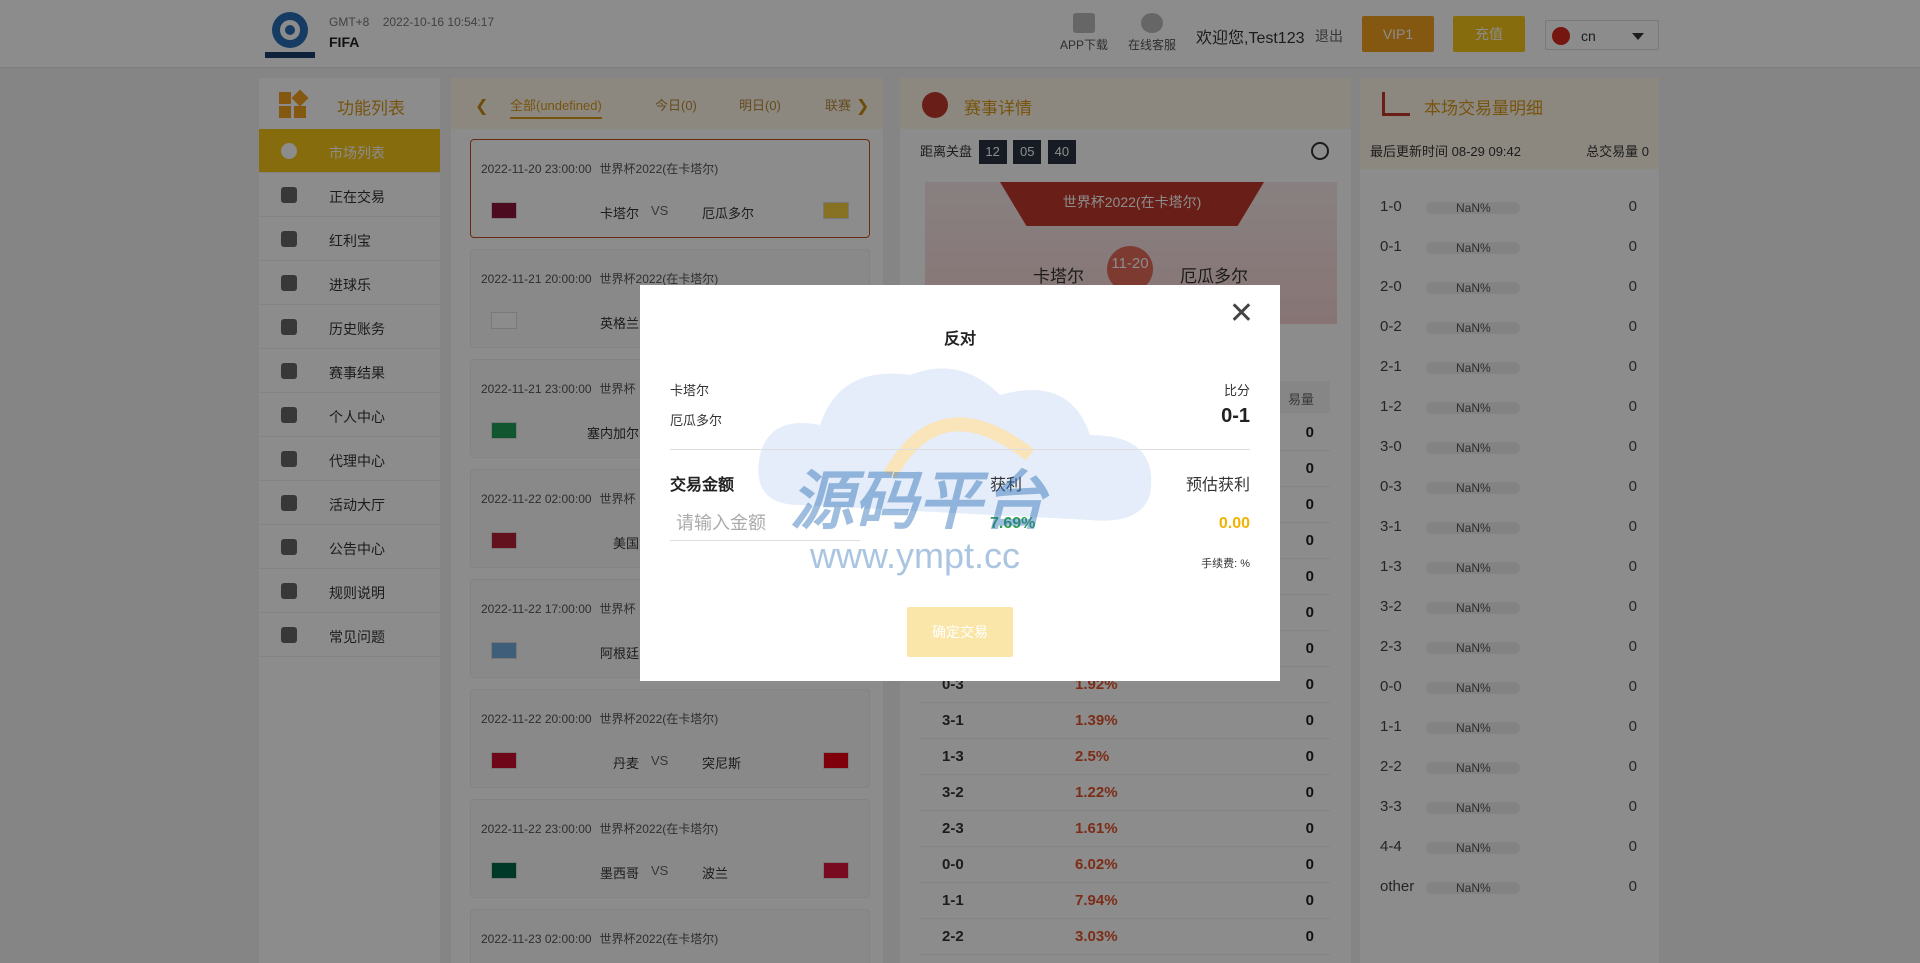 Image resolution: width=1920 pixels, height=963 pixels. I want to click on estimated-profit-label: 预估获利, so click(1217, 485).